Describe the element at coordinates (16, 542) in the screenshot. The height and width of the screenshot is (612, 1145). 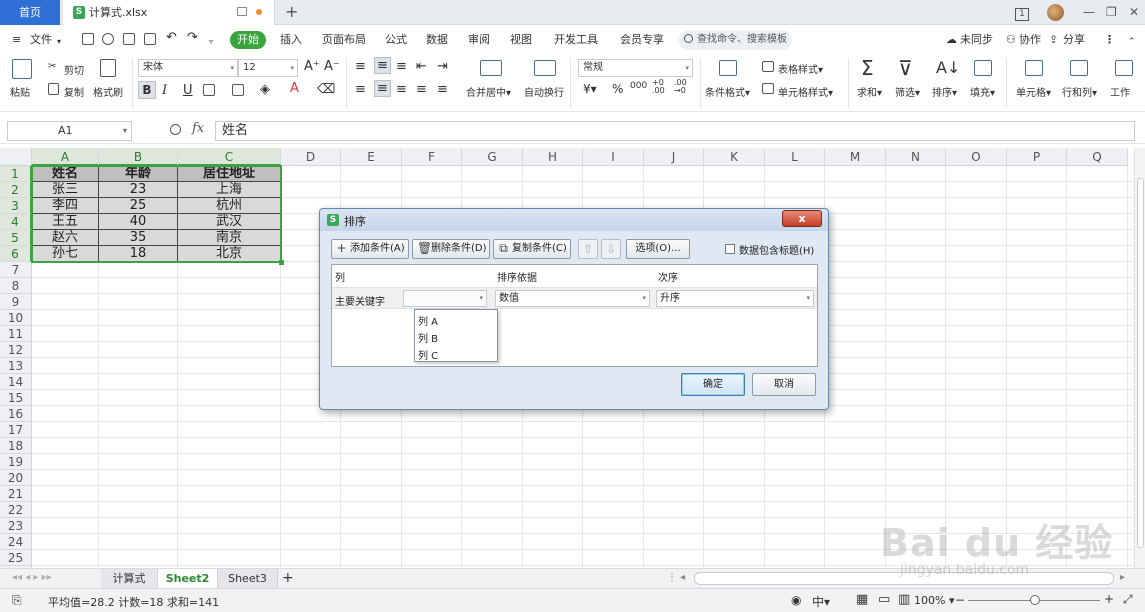
I see `row-header-24: 24` at that location.